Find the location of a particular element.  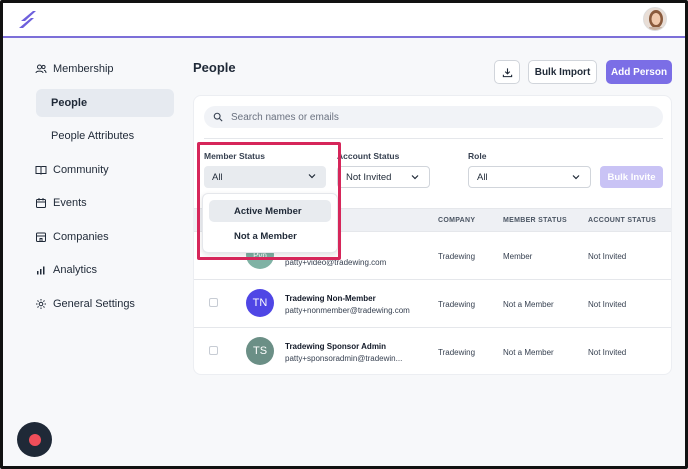

sidebar-item-people: People is located at coordinates (105, 102).